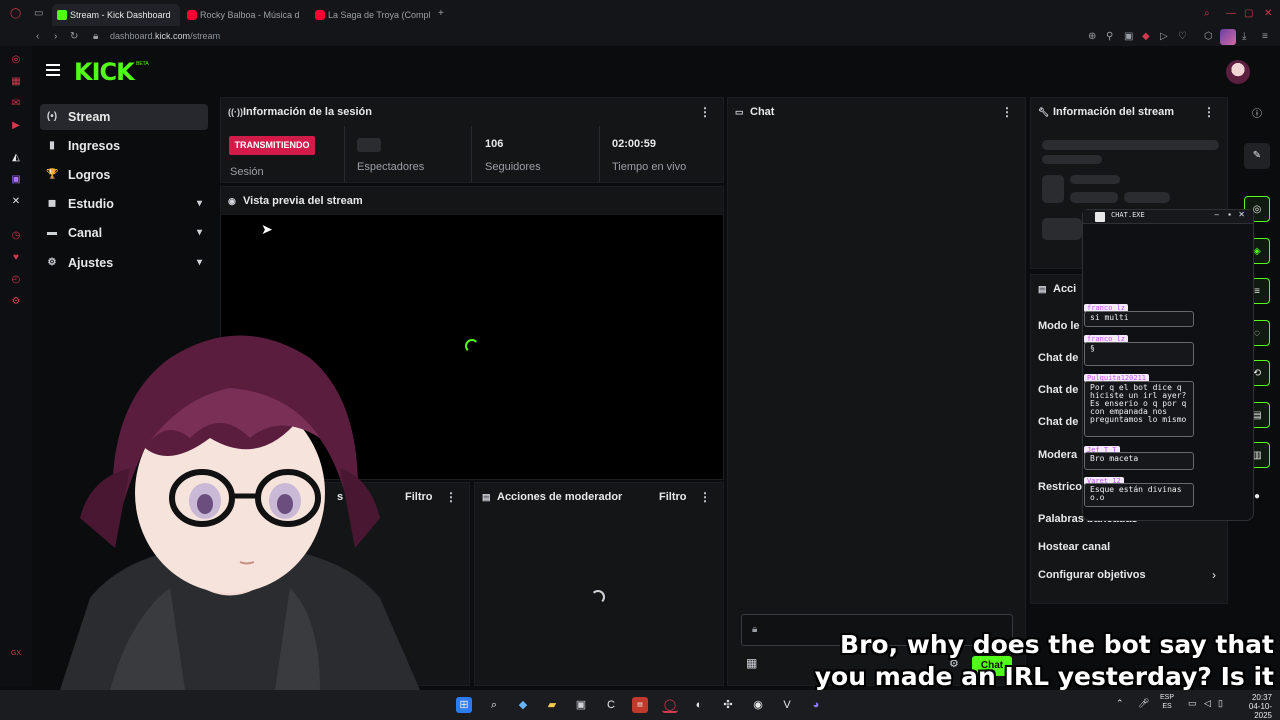 The image size is (1280, 720). I want to click on preview-icon: ◉, so click(232, 201).